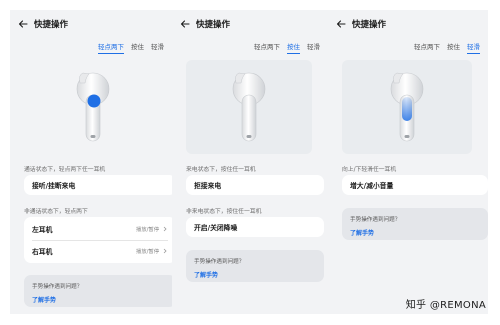 Image resolution: width=500 pixels, height=325 pixels. I want to click on settings-card-incoming-call: 拒接来电, so click(255, 185).